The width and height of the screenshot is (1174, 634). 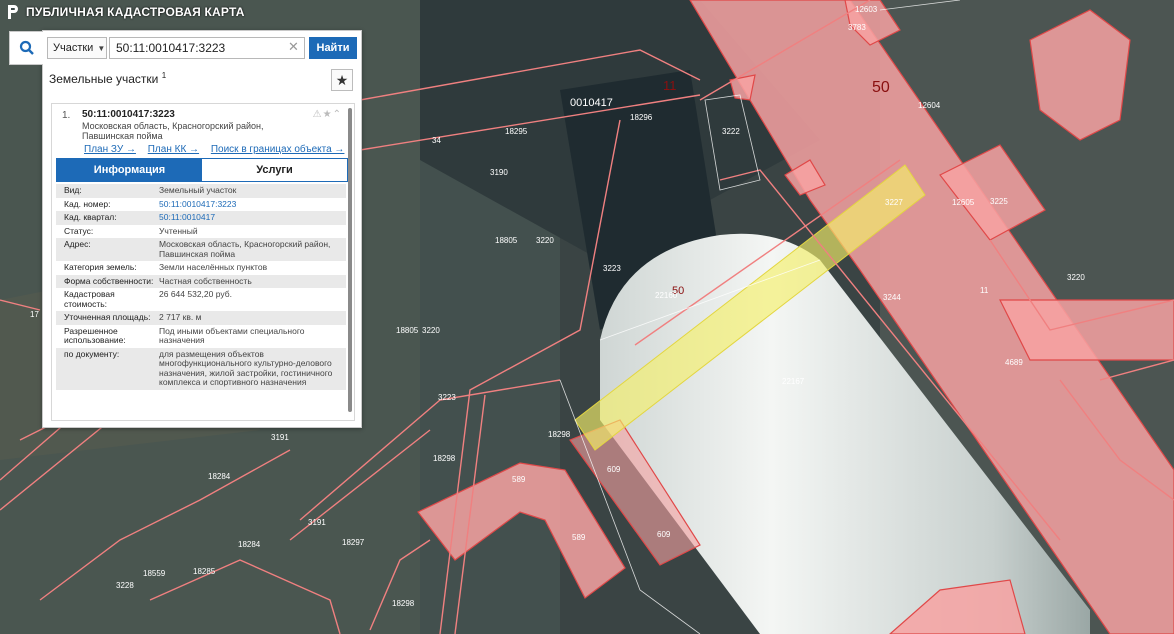 What do you see at coordinates (350, 260) in the screenshot?
I see `scrollbar` at bounding box center [350, 260].